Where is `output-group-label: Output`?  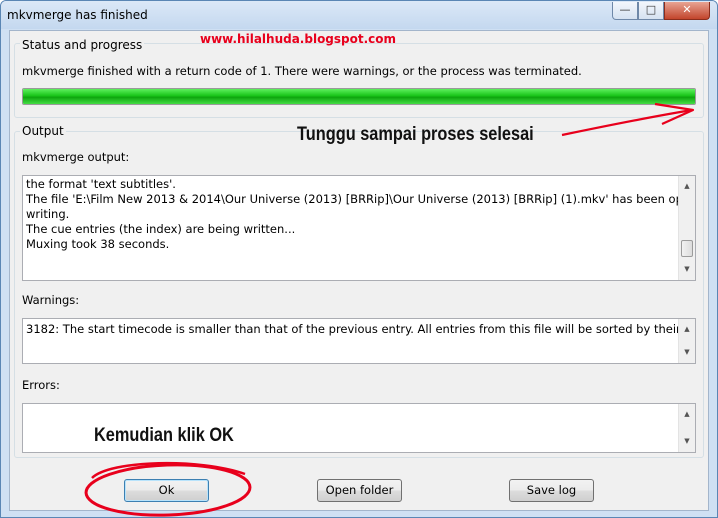
output-group-label: Output is located at coordinates (43, 131).